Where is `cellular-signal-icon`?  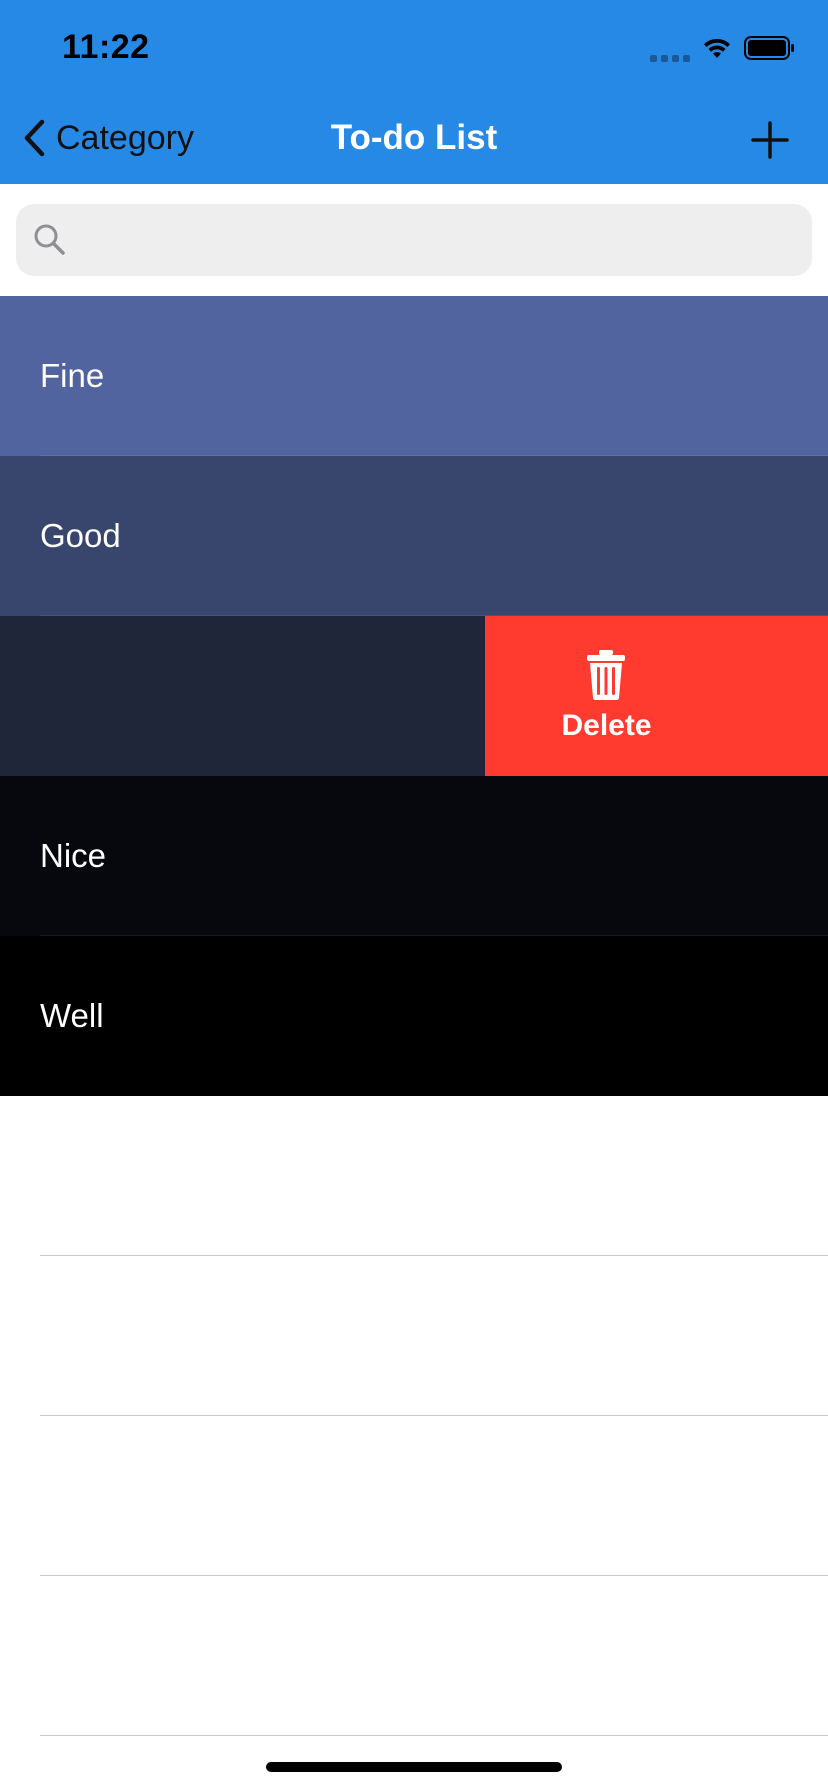
cellular-signal-icon is located at coordinates (670, 52).